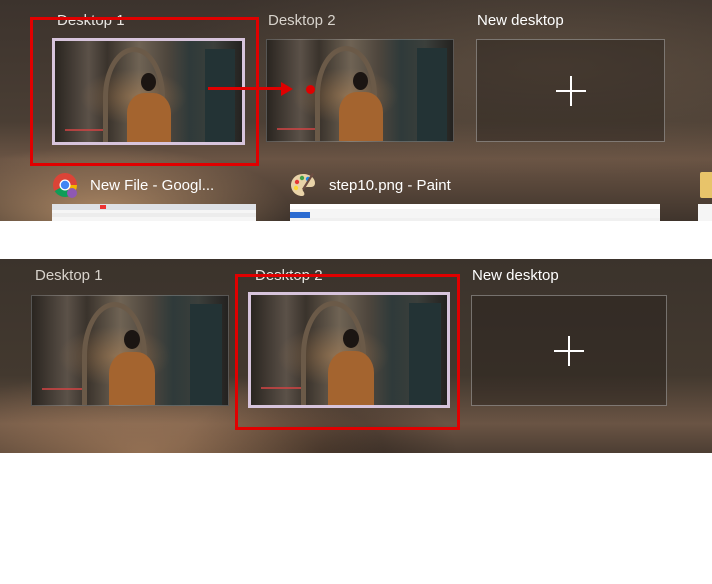  What do you see at coordinates (130, 350) in the screenshot?
I see `desktop-1-thumbnail` at bounding box center [130, 350].